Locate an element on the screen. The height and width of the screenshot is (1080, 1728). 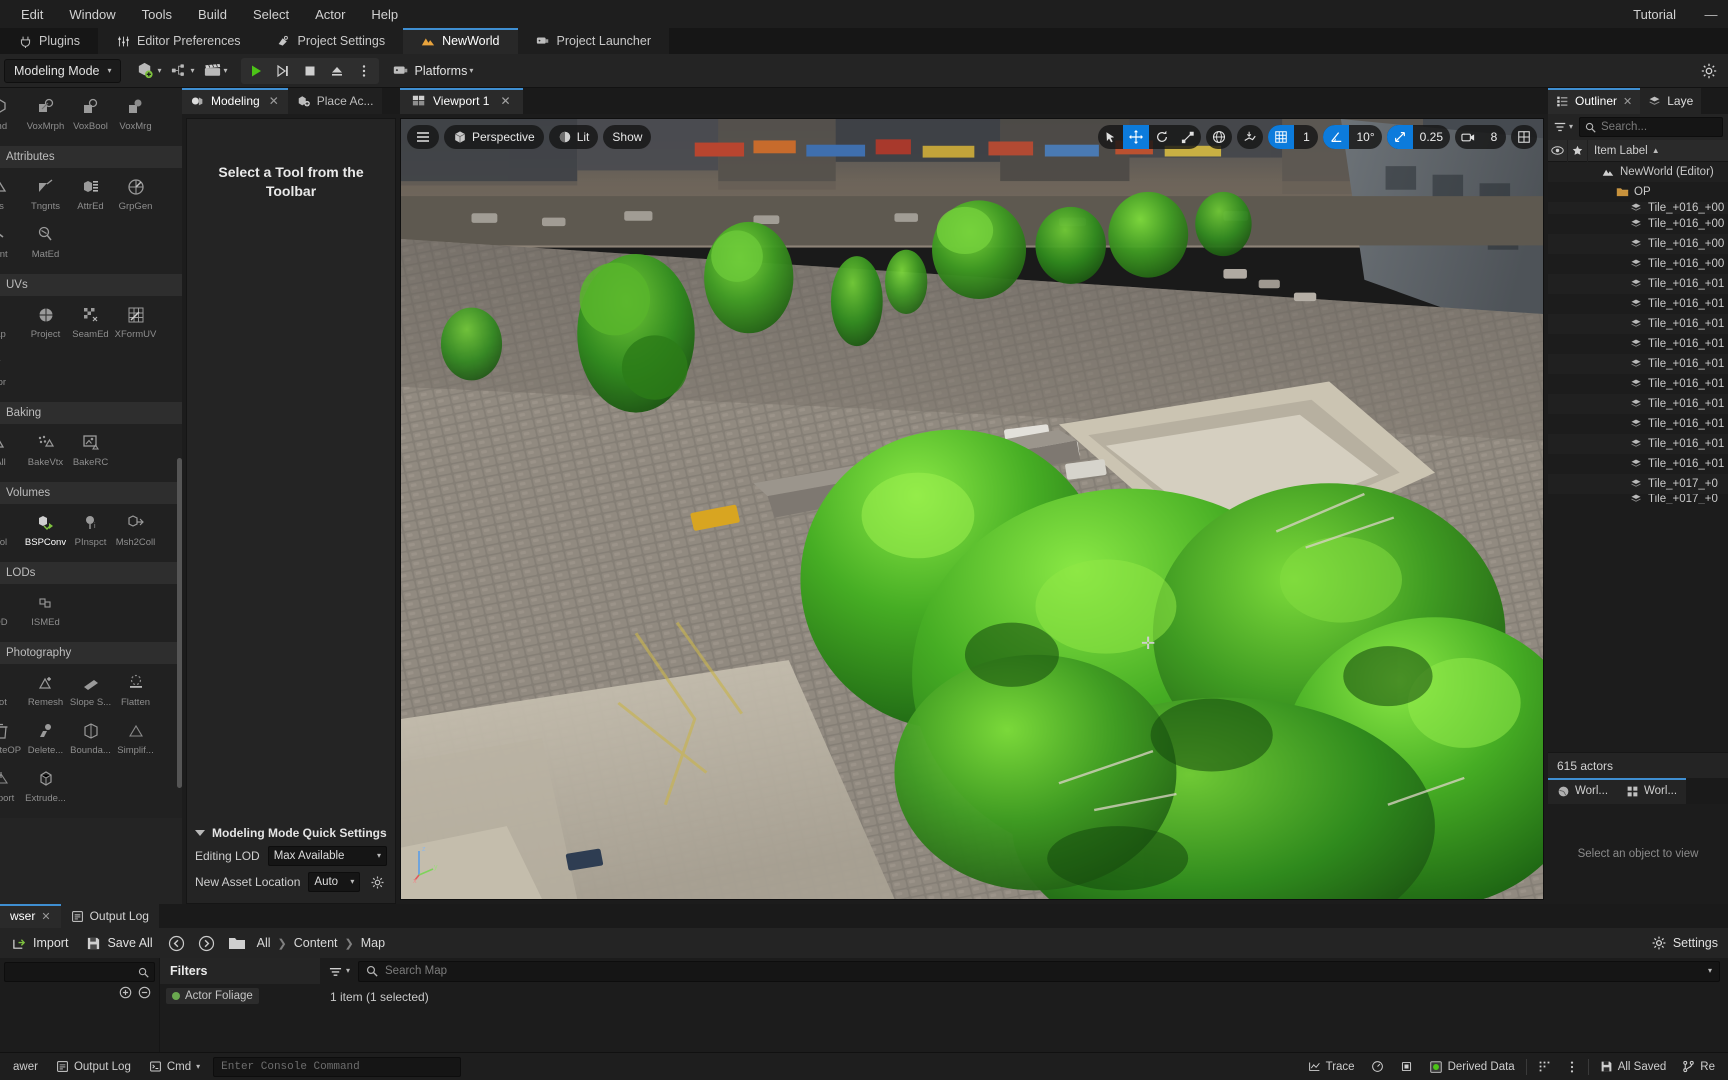
move-tool-button is located at coordinates (1136, 137).